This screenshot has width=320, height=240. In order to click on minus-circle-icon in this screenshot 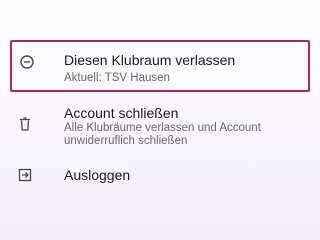, I will do `click(27, 62)`.